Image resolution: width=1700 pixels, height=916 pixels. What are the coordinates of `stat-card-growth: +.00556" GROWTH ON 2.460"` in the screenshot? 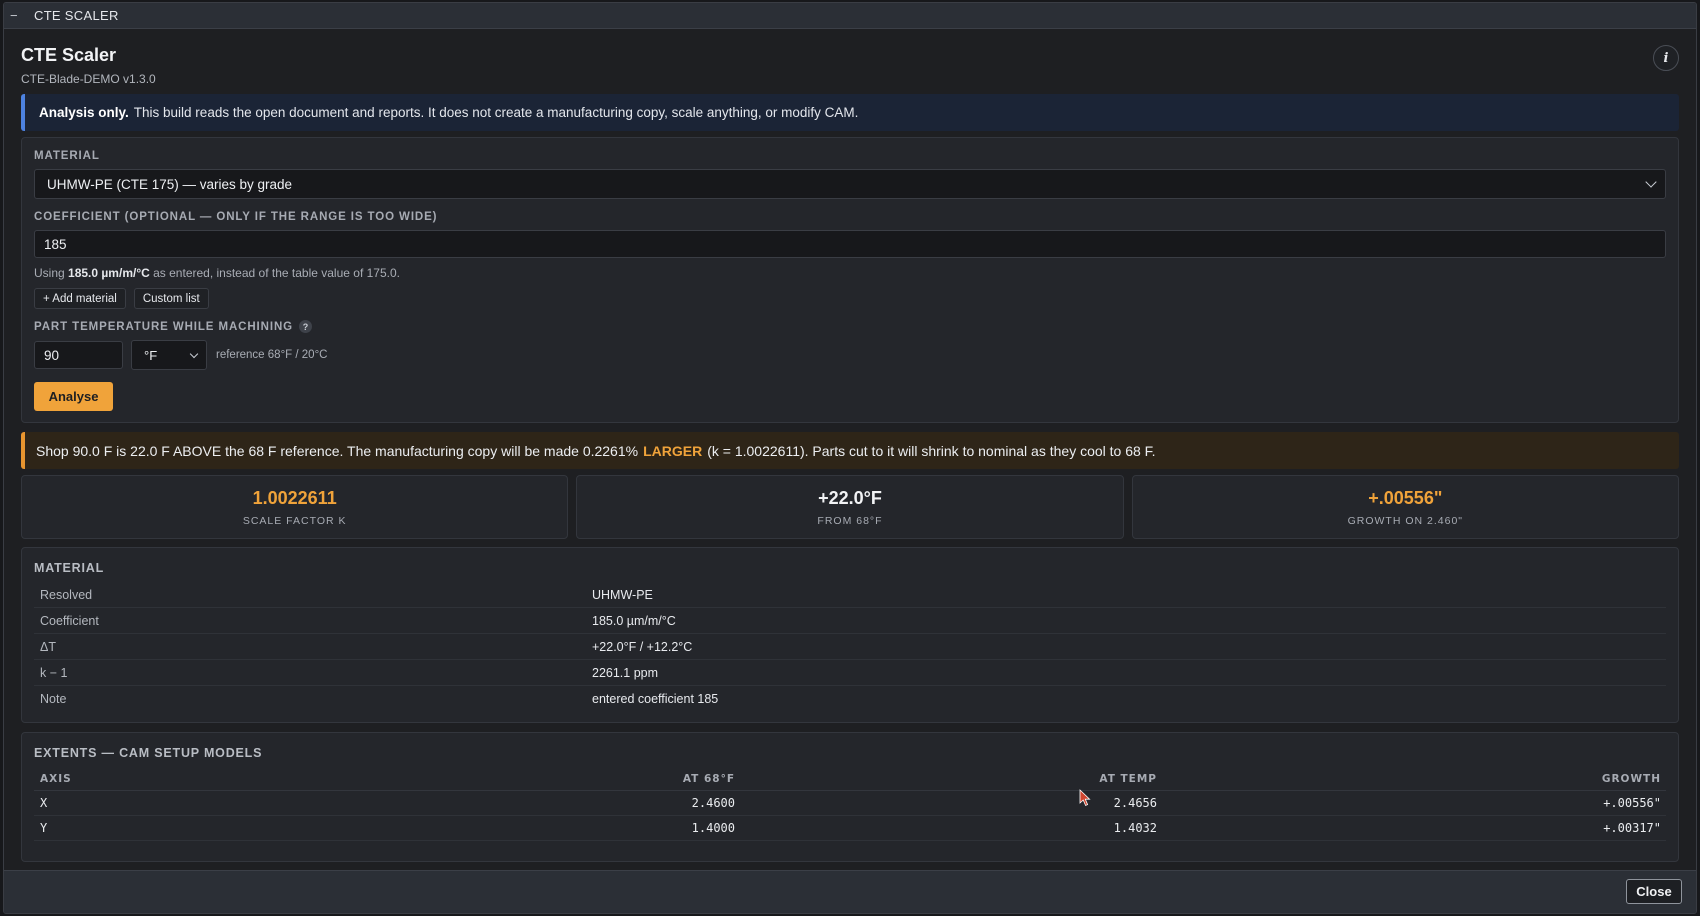 It's located at (1405, 507).